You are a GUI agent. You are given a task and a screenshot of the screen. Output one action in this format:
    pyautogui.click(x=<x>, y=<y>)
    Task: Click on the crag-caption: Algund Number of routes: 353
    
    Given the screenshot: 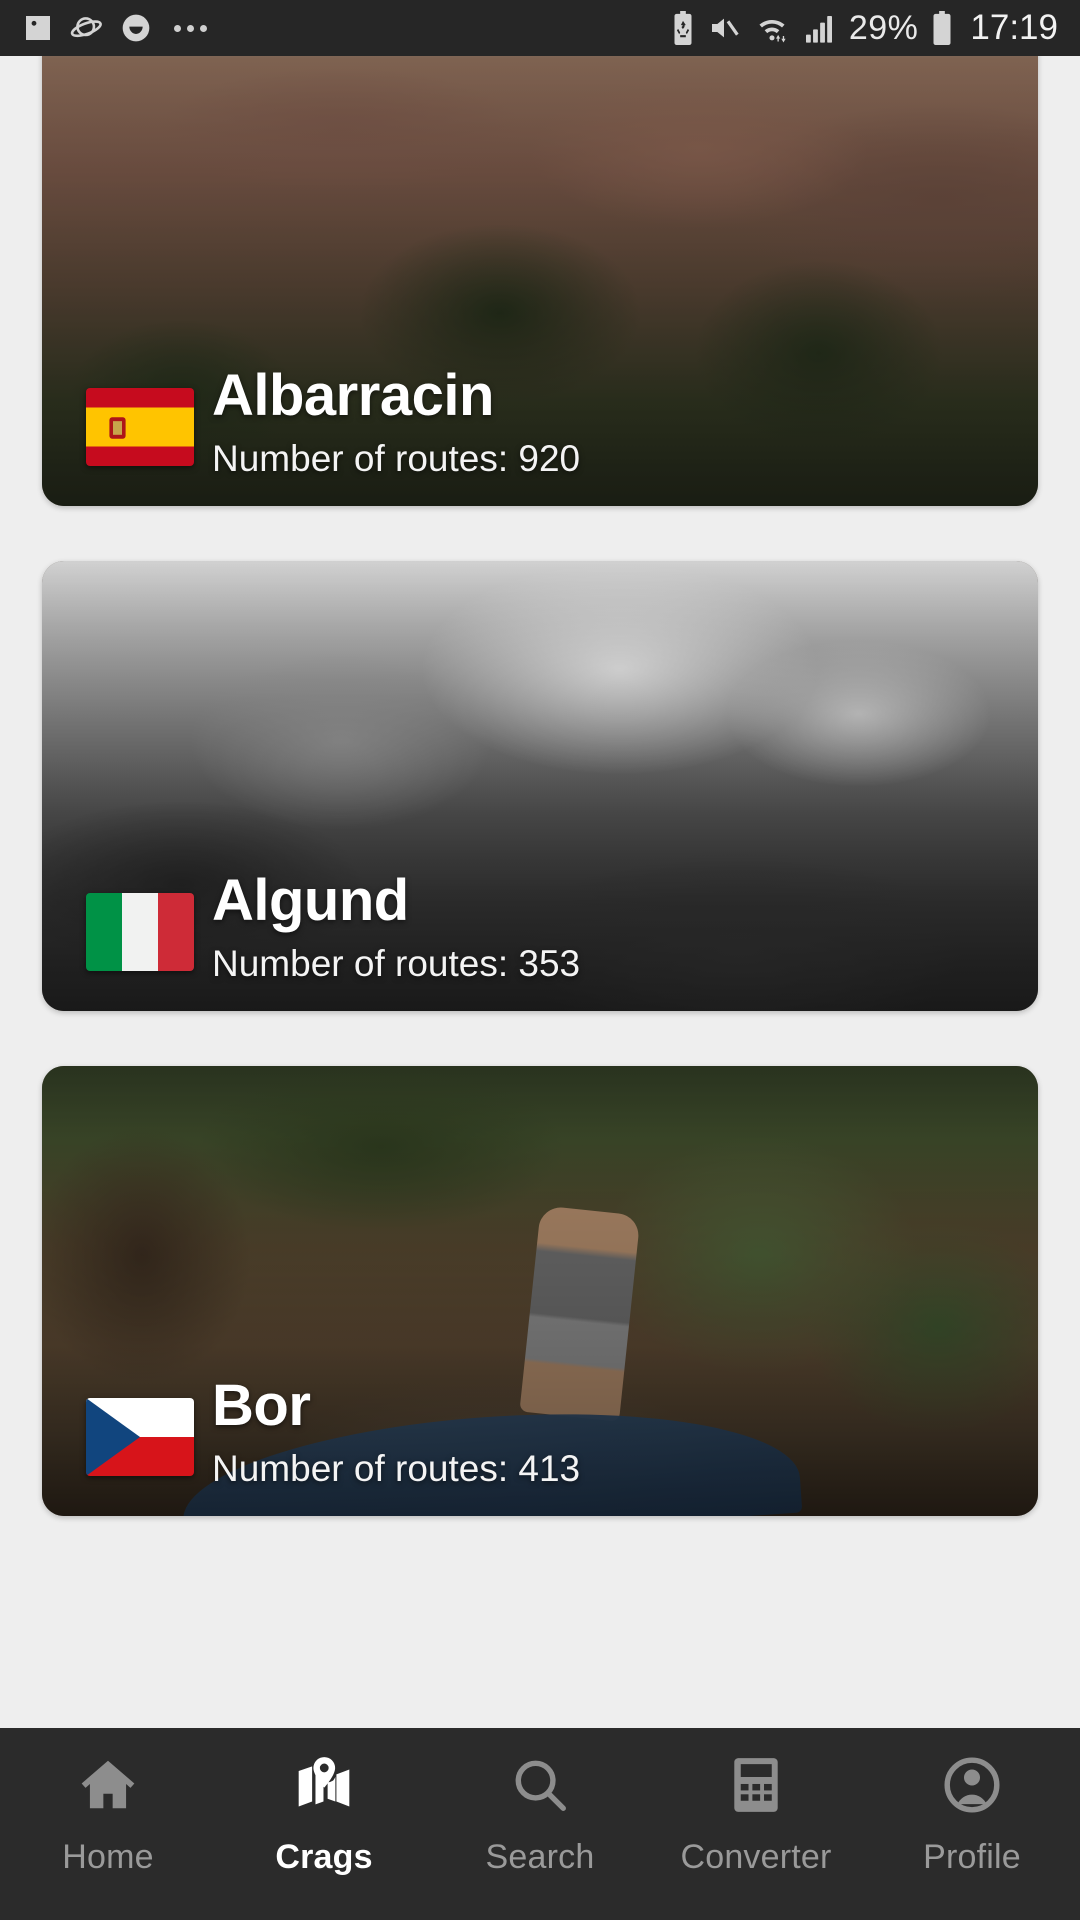 What is the action you would take?
    pyautogui.click(x=540, y=928)
    